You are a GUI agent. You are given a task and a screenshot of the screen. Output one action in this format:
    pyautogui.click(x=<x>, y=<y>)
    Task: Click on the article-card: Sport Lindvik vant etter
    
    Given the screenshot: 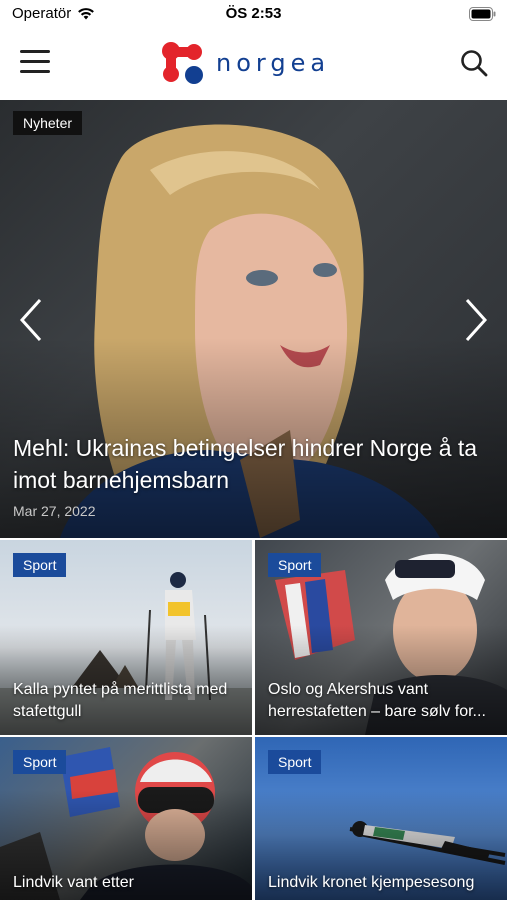 What is the action you would take?
    pyautogui.click(x=126, y=818)
    